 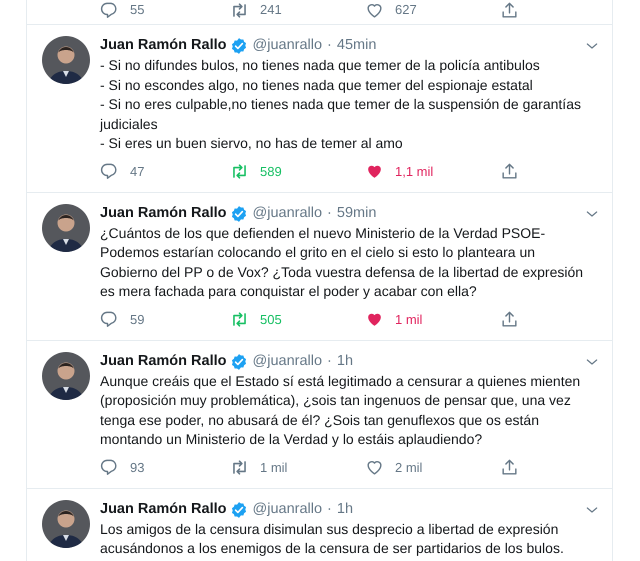 What do you see at coordinates (342, 262) in the screenshot?
I see `tweet-text: ¿Cuántos de los que defienden el nuevo Ministerio de la Verdad PSOE-Podemos estarían colocando el grito en el cielo si esto lo planteara un Gobierno del PP o de Vox? ¿Toda vuestra defensa de la libertad de expresión es mera fachada para conquistar el poder y acabar con ella?` at bounding box center [342, 262].